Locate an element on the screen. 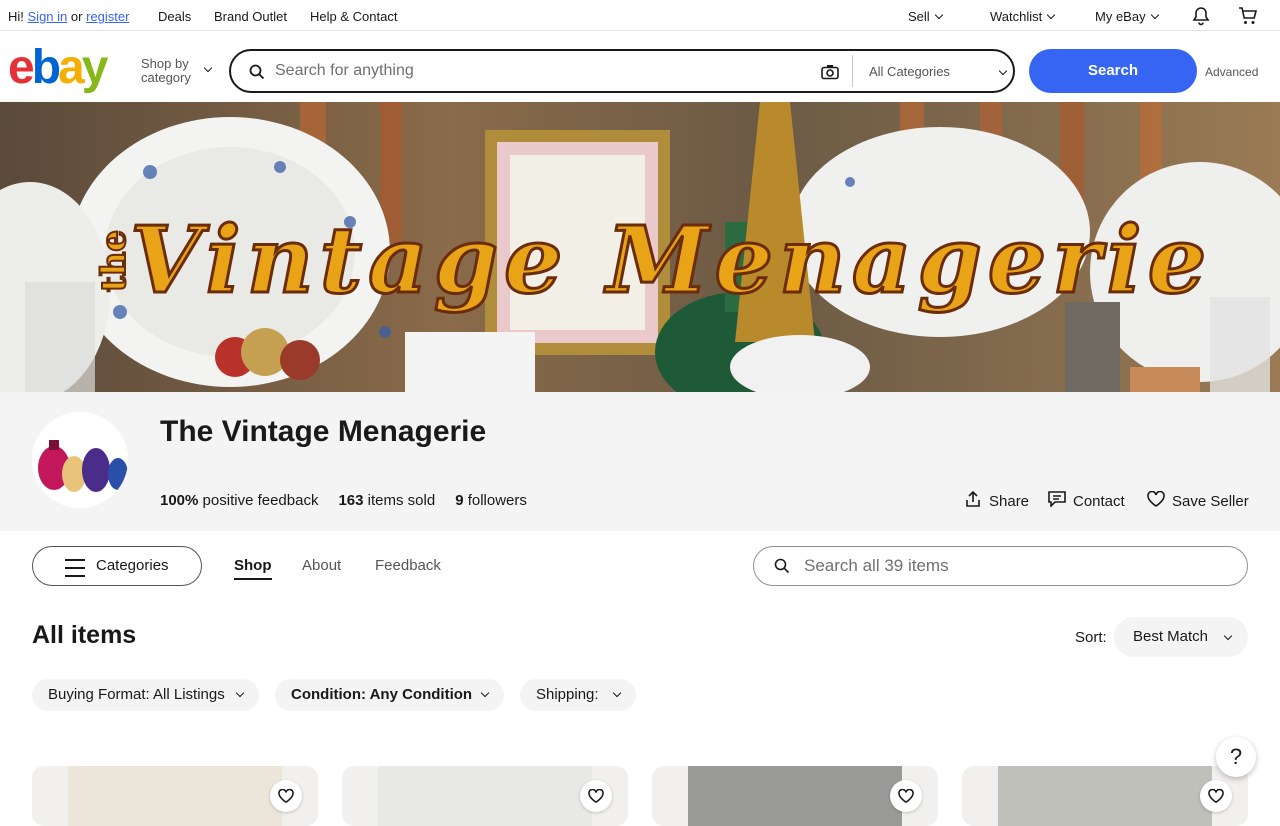  watchlist-menu: Watchlist is located at coordinates (1023, 16).